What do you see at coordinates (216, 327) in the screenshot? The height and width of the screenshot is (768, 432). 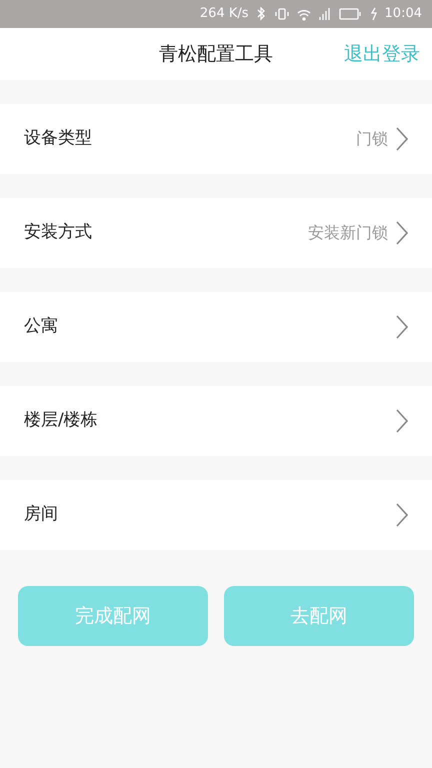 I see `list-row: 公寓` at bounding box center [216, 327].